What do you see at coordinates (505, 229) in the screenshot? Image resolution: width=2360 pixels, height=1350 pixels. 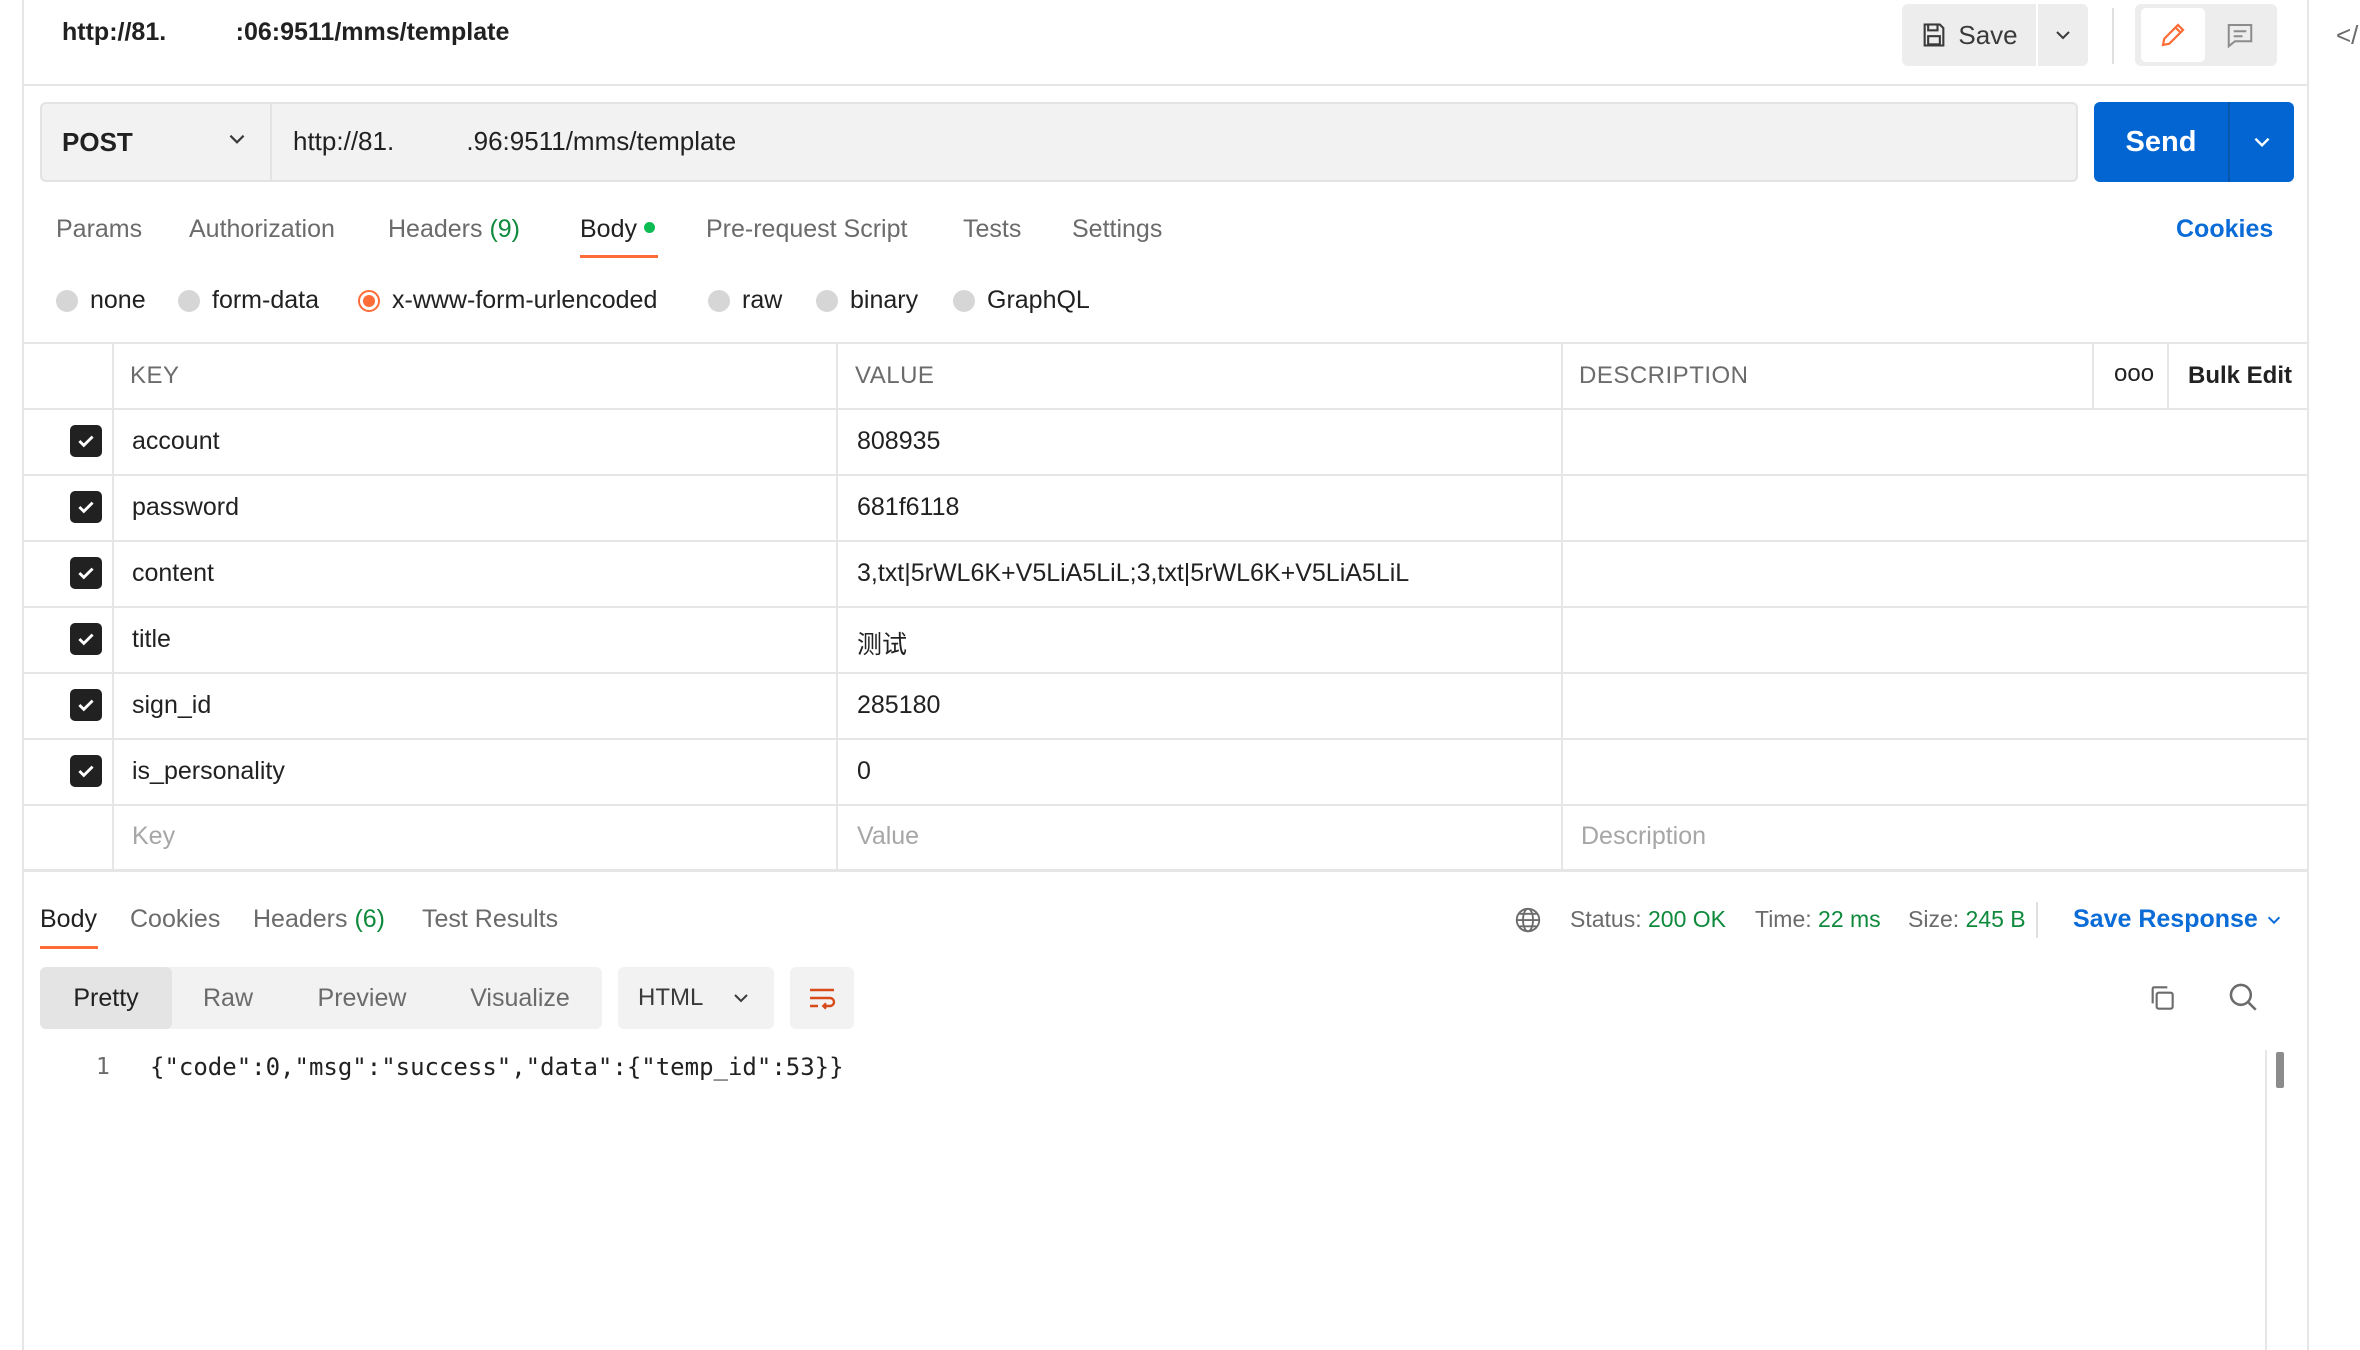 I see `tab-headers-count: (9)` at bounding box center [505, 229].